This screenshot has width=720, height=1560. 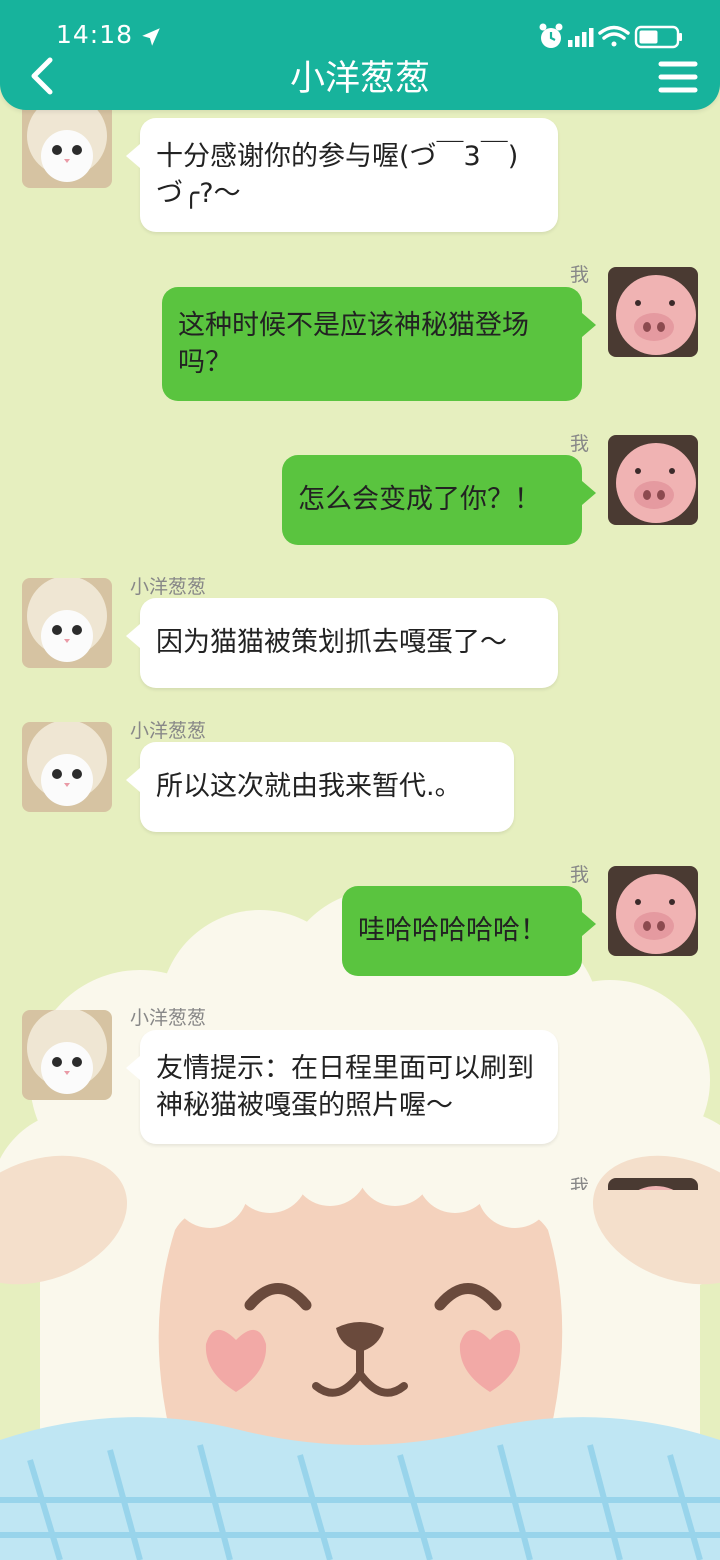 What do you see at coordinates (353, 344) in the screenshot?
I see `message-text: 这种时候不是应该神秘猫登场吗？` at bounding box center [353, 344].